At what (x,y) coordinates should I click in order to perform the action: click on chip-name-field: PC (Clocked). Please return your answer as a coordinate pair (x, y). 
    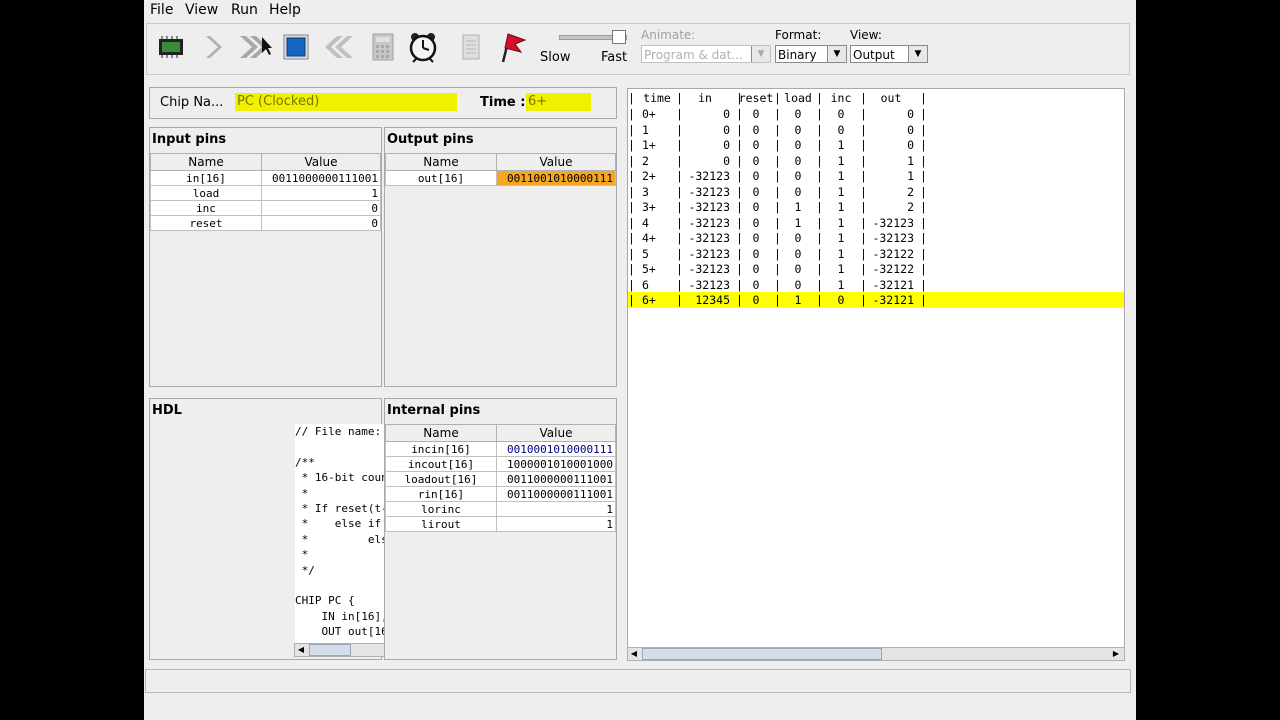
    Looking at the image, I should click on (346, 102).